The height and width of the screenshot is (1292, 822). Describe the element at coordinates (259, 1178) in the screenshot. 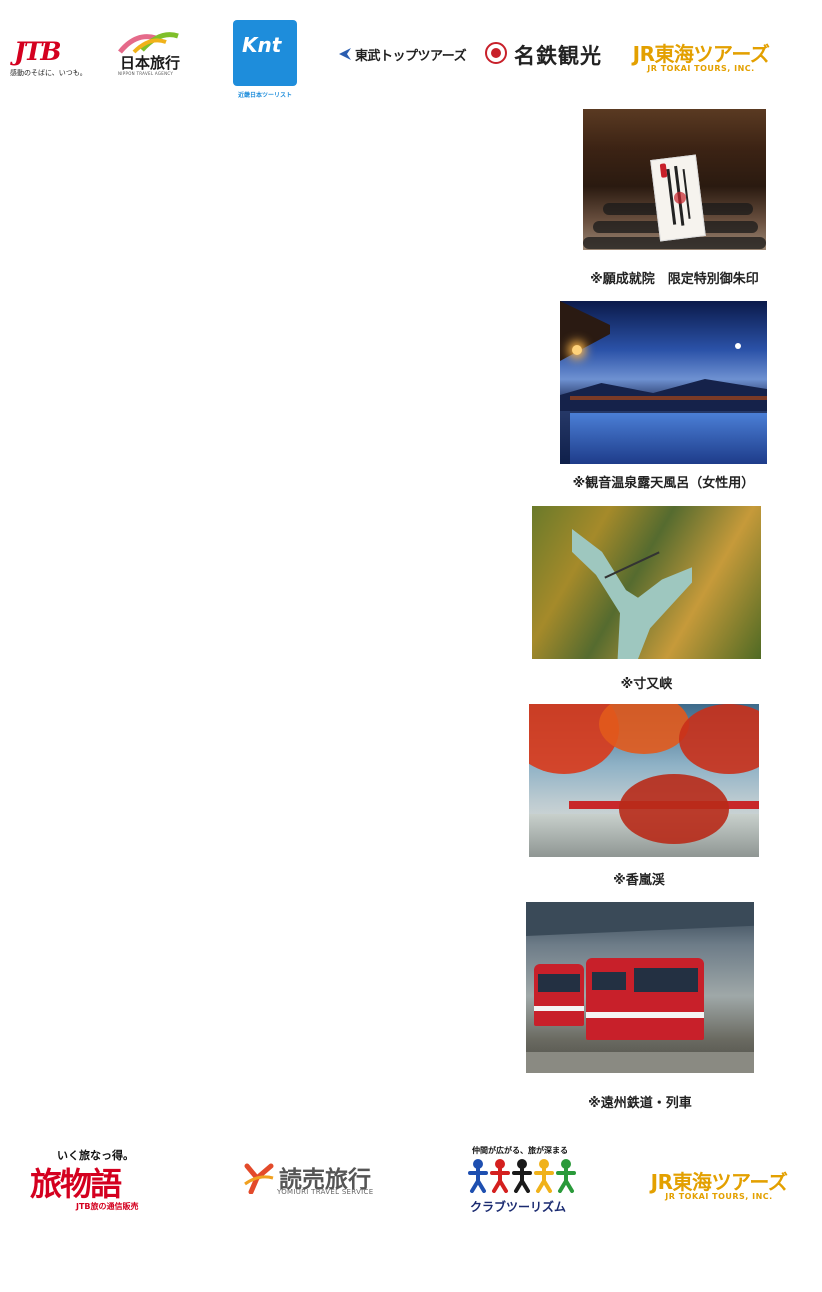

I see `yomiuri-y-icon` at that location.